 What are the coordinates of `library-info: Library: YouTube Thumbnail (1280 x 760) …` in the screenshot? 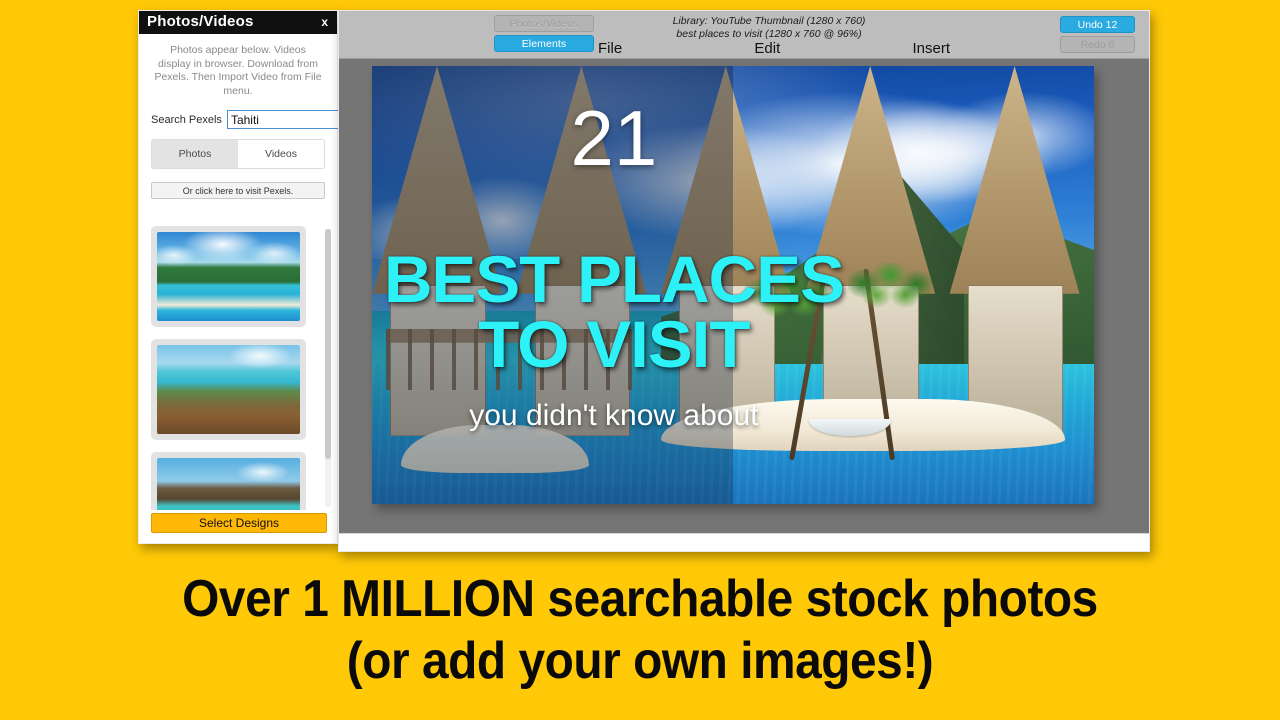 It's located at (769, 28).